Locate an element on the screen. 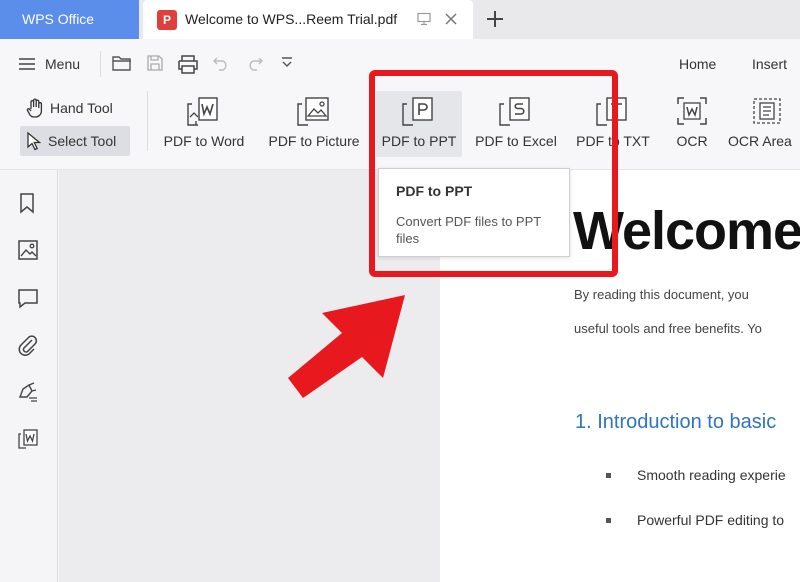 This screenshot has width=800, height=582. close-icon is located at coordinates (451, 19).